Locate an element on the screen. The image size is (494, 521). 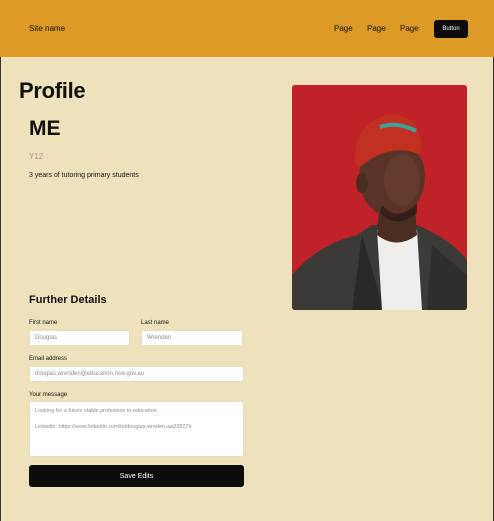
last-name-input: Wrenden is located at coordinates (192, 338).